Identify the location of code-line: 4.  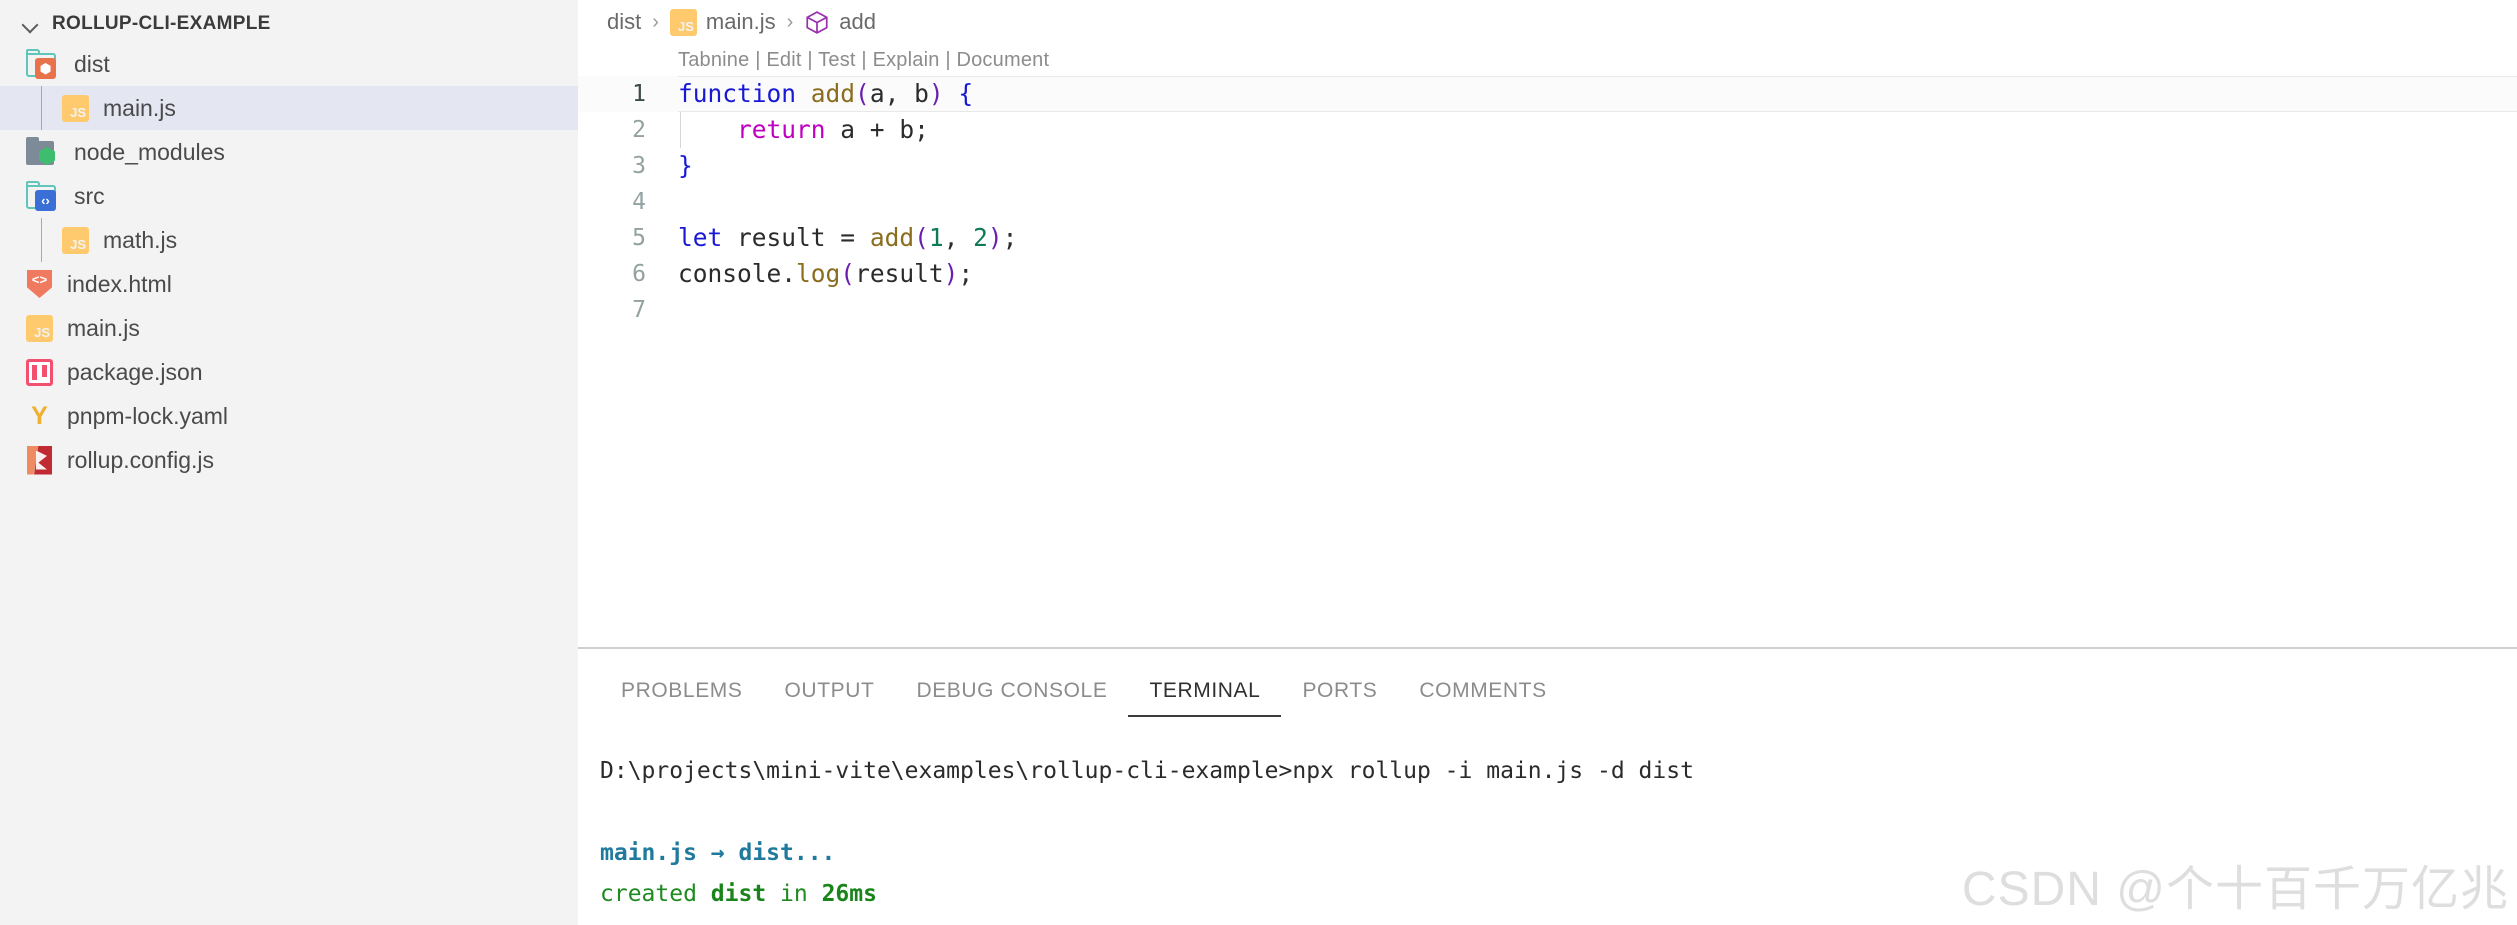
(1547, 202).